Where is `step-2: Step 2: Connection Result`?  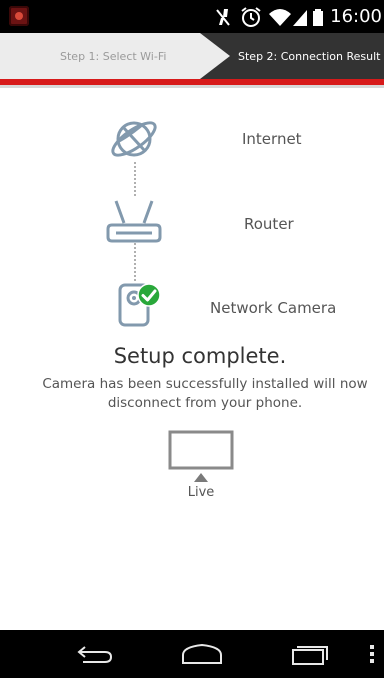
step-2: Step 2: Connection Result is located at coordinates (309, 56).